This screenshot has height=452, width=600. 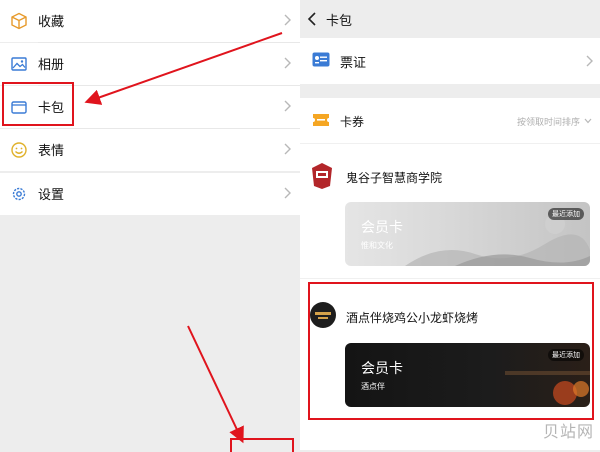 What do you see at coordinates (352, 122) in the screenshot?
I see `coupons-label: 卡券` at bounding box center [352, 122].